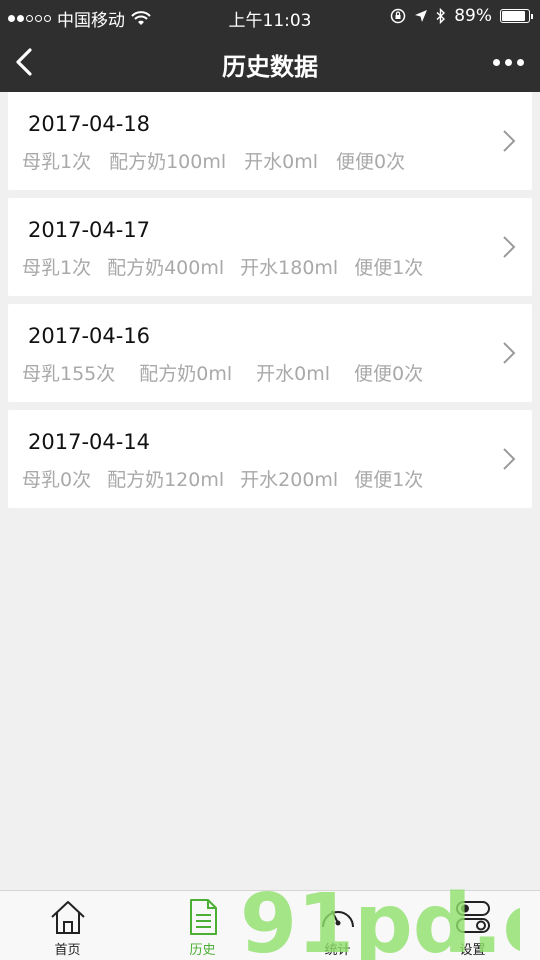  I want to click on toggle-icon, so click(472, 917).